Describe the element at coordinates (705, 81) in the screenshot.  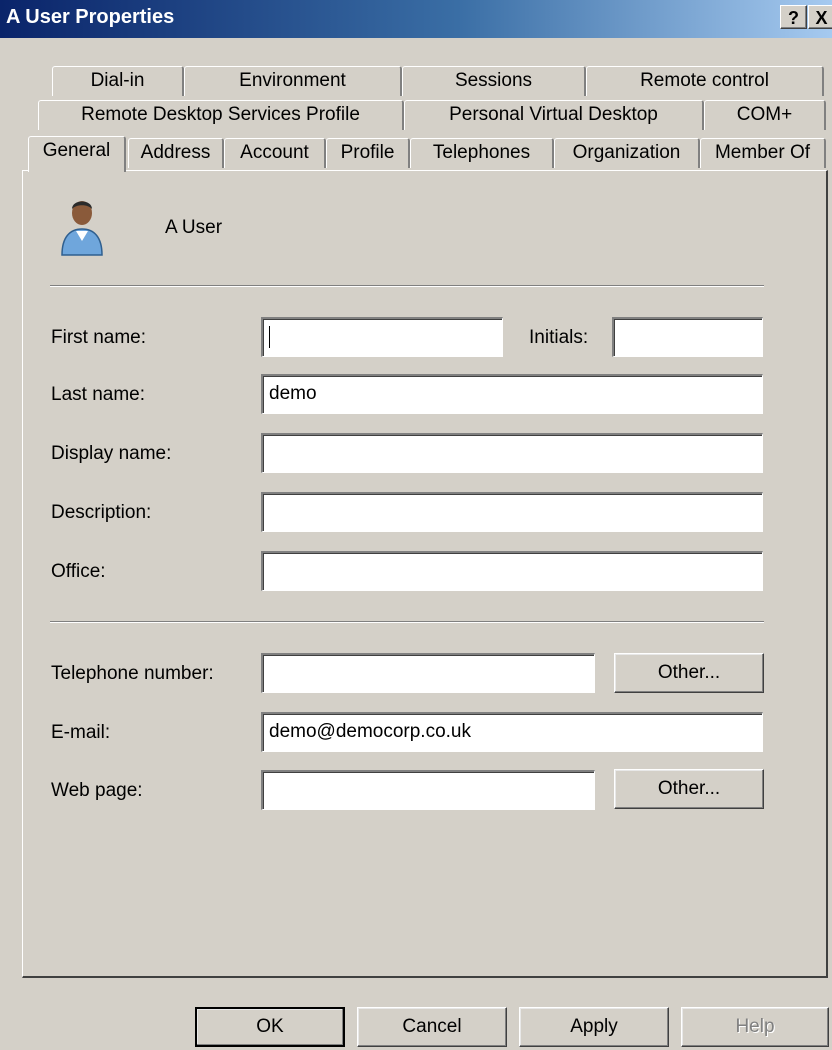
I see `tab-remote-control: Remote control` at that location.